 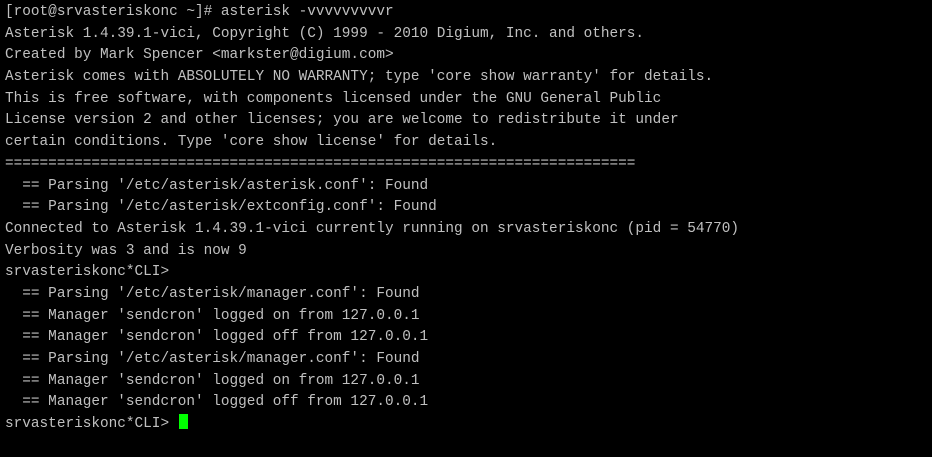 What do you see at coordinates (87, 272) in the screenshot?
I see `terminal-line: srvasteriskonc*CLI>` at bounding box center [87, 272].